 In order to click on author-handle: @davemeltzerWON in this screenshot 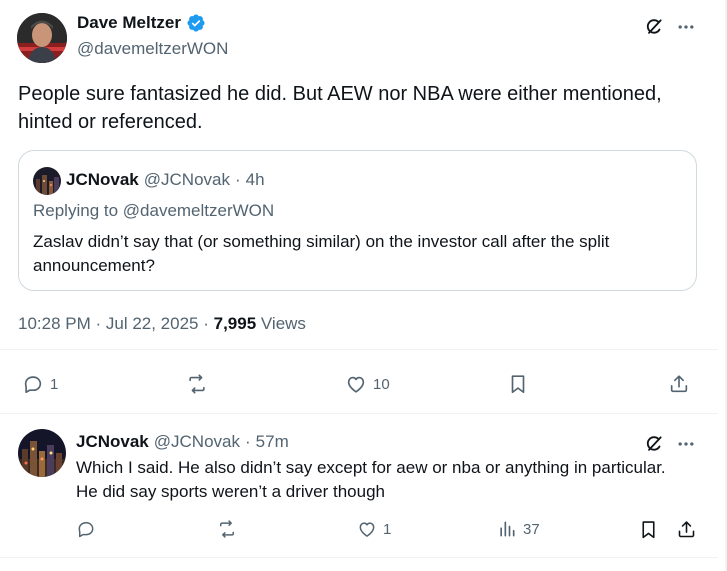, I will do `click(152, 49)`.